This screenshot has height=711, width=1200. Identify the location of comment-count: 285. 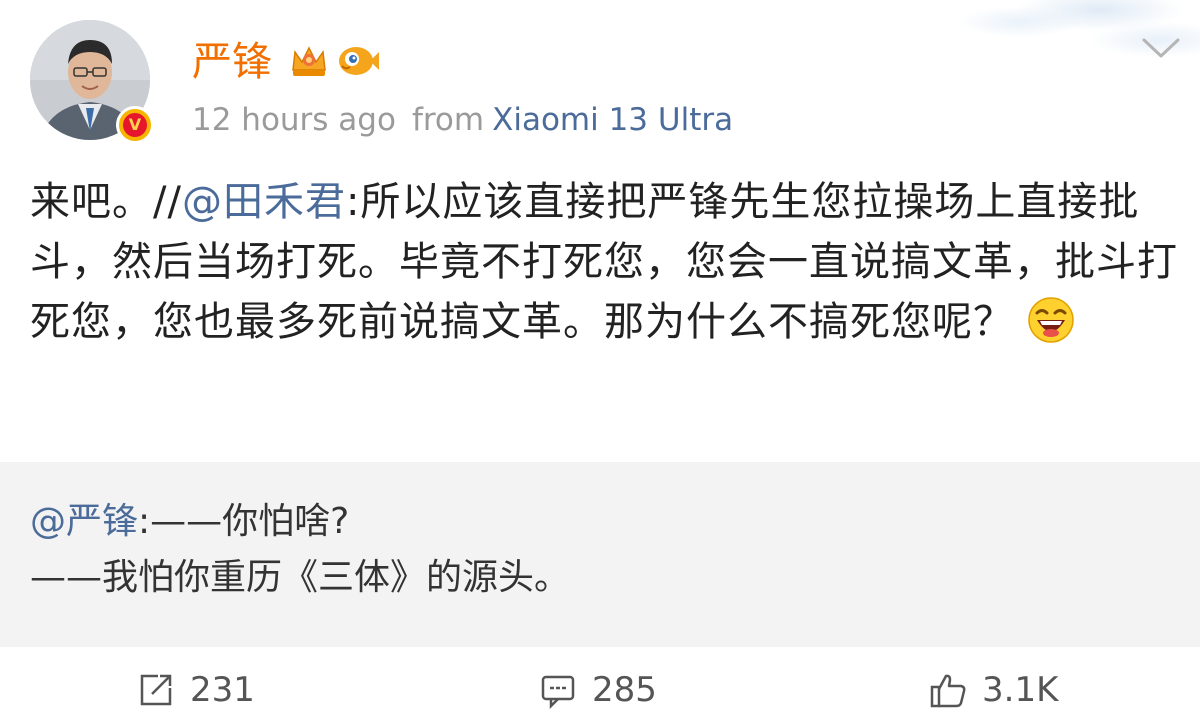
(624, 690).